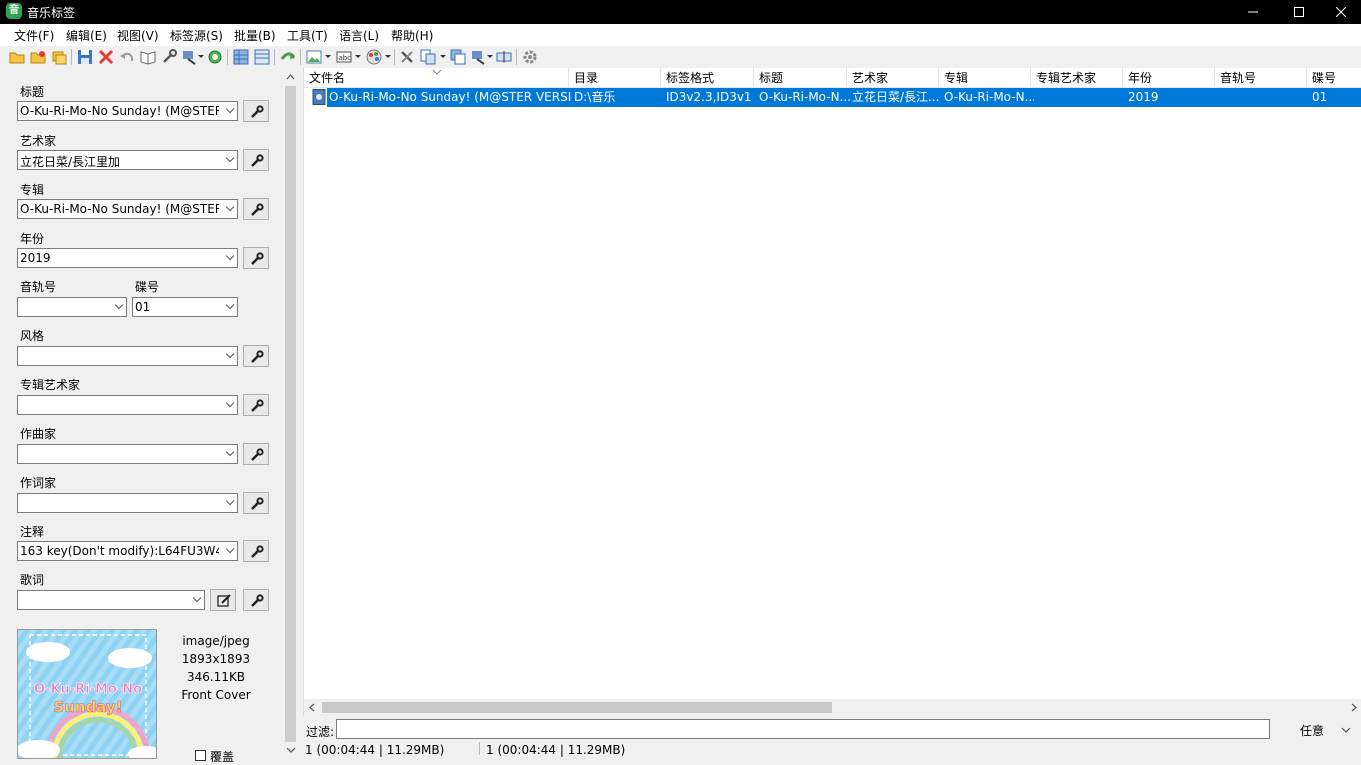  What do you see at coordinates (127, 356) in the screenshot?
I see `genre-combo` at bounding box center [127, 356].